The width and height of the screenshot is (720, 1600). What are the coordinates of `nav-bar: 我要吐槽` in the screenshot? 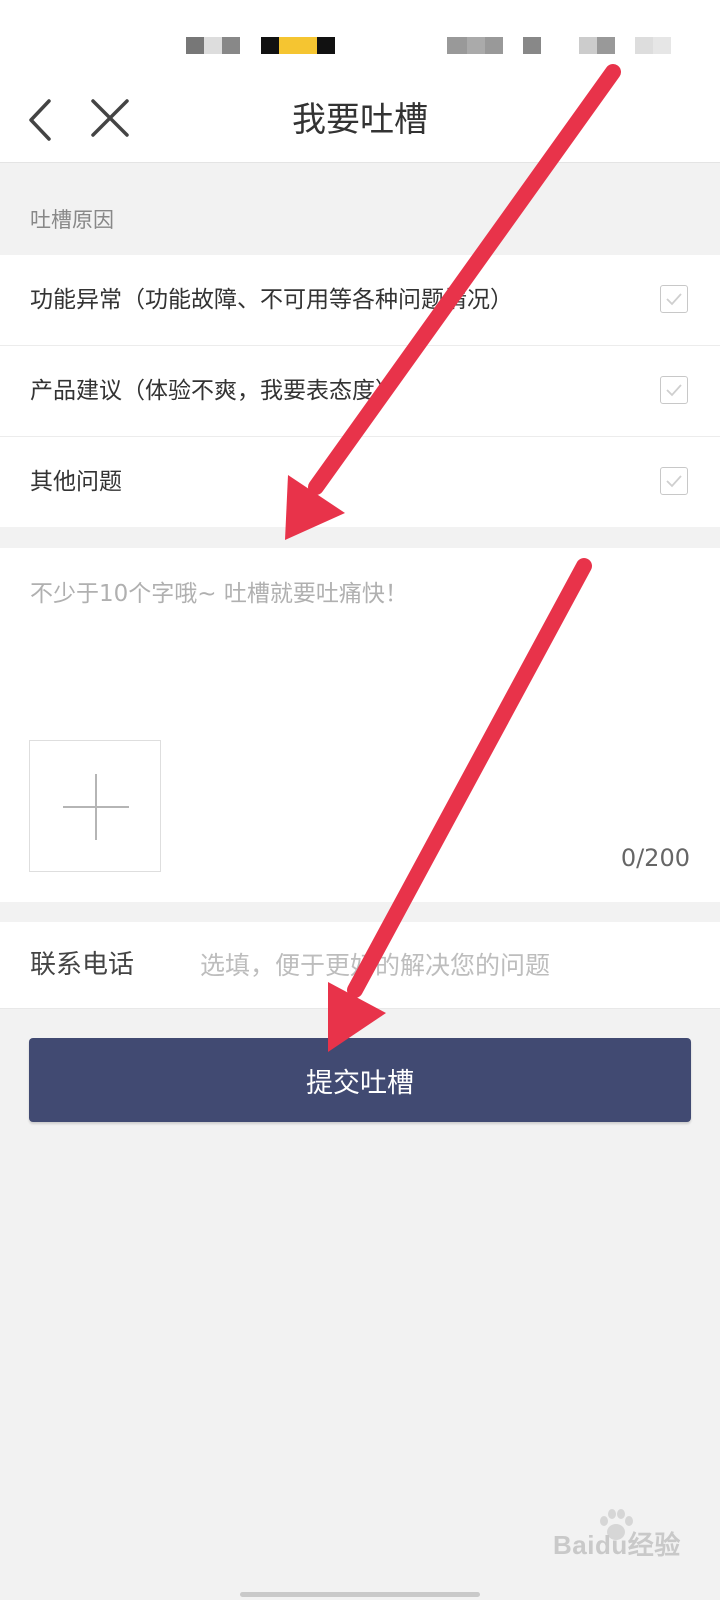 It's located at (360, 120).